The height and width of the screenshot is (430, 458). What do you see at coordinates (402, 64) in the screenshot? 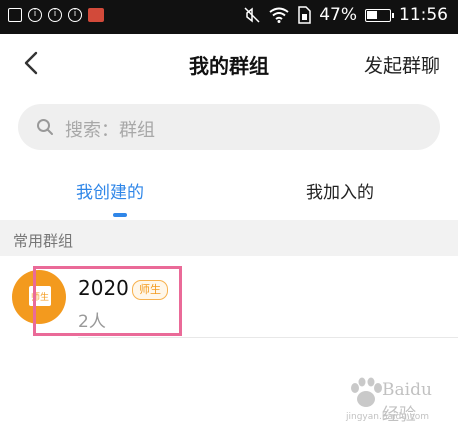
I see `start-group-chat-button: 发起群聊` at bounding box center [402, 64].